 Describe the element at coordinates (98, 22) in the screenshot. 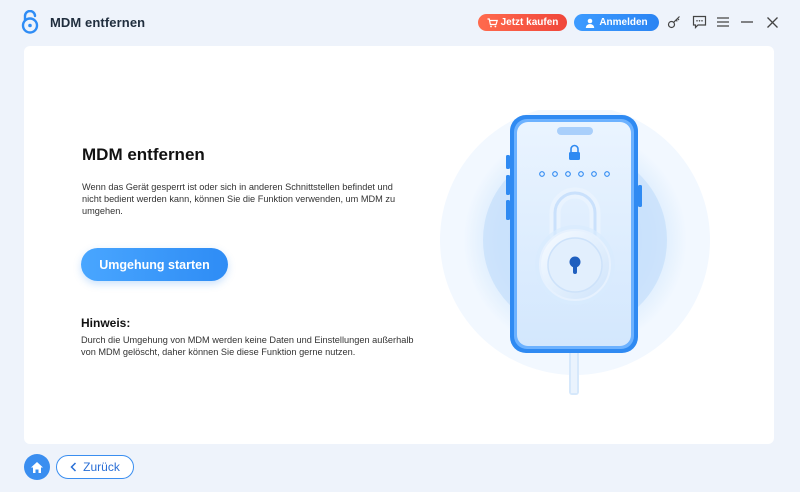

I see `app-title: MDM entfernen` at that location.